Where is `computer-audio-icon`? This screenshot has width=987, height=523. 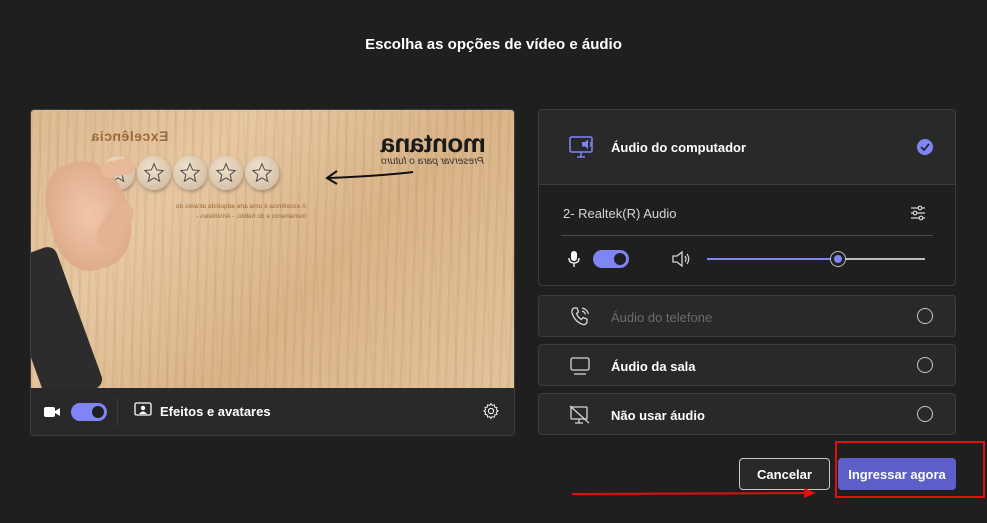 computer-audio-icon is located at coordinates (582, 150).